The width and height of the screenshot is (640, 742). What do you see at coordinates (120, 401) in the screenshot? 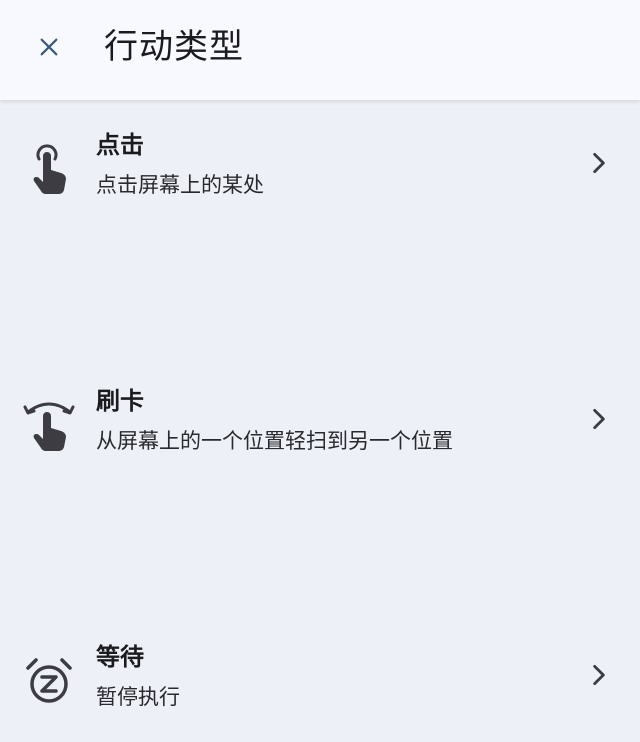
I see `action-label: 刷卡` at bounding box center [120, 401].